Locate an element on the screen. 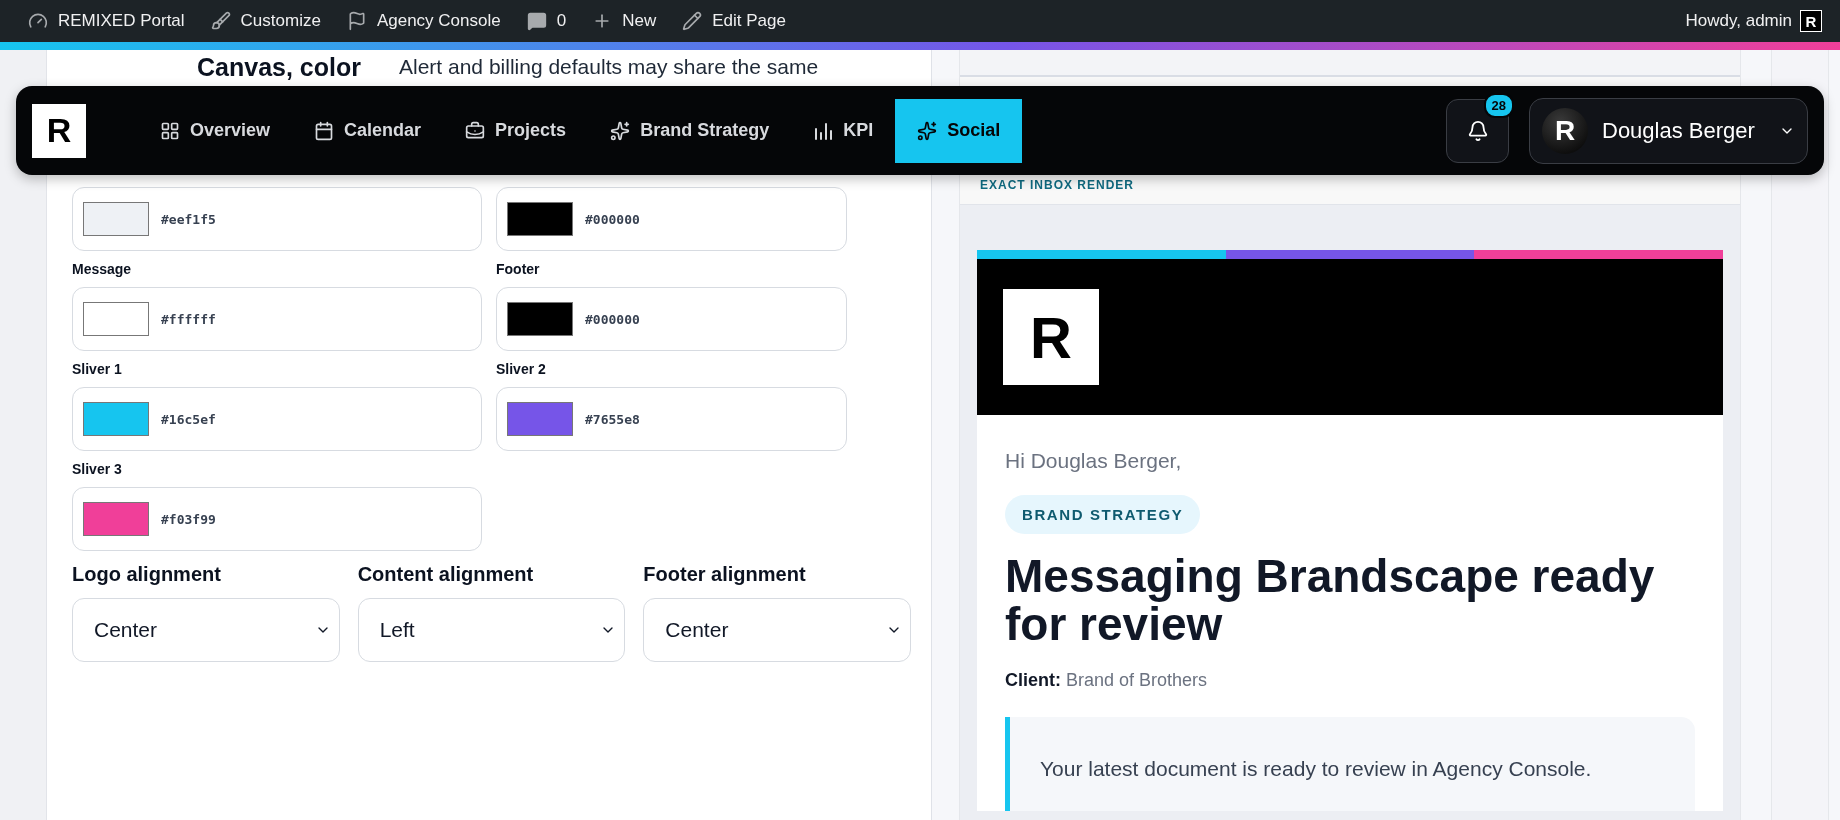  client-line: Client: Brand of Brothers is located at coordinates (1106, 680).